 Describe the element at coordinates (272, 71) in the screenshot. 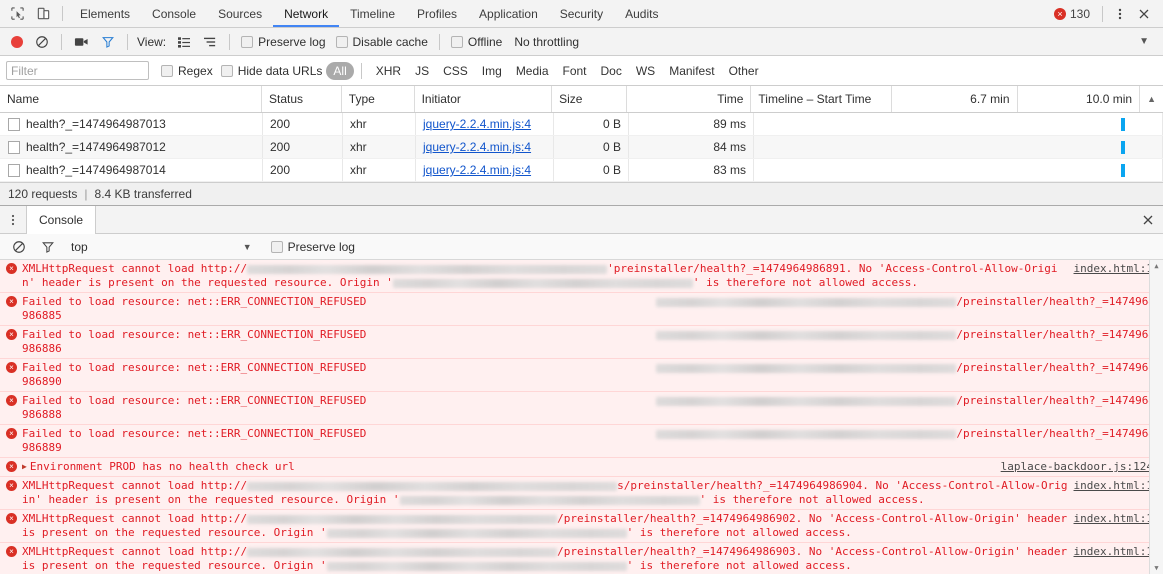

I see `hide-data-urls-checkbox: Hide data URLs` at that location.